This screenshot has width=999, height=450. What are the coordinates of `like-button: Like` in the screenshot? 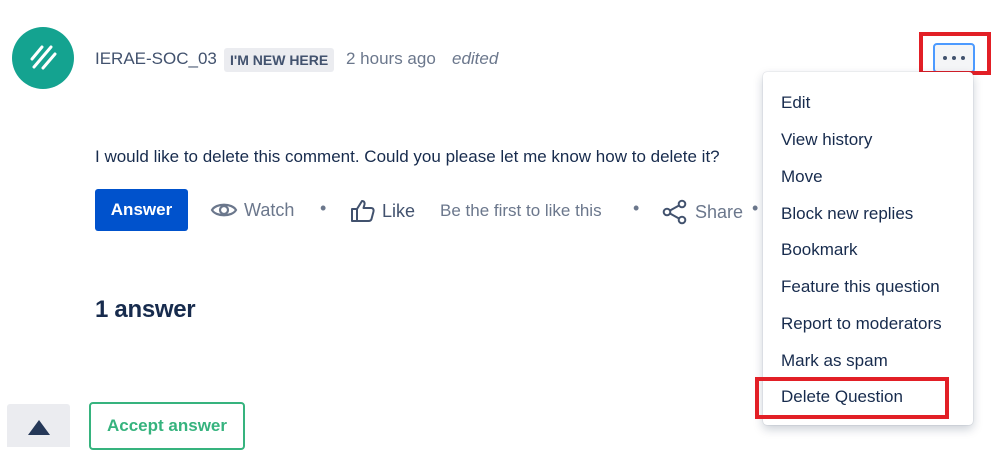 It's located at (382, 211).